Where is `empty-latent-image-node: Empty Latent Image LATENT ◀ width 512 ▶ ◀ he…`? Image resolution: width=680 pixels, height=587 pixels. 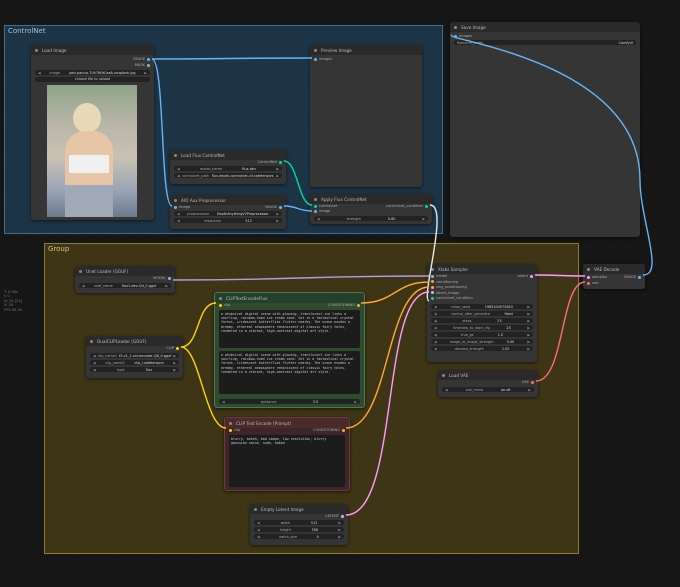 empty-latent-image-node: Empty Latent Image LATENT ◀ width 512 ▶ ◀ he… is located at coordinates (299, 524).